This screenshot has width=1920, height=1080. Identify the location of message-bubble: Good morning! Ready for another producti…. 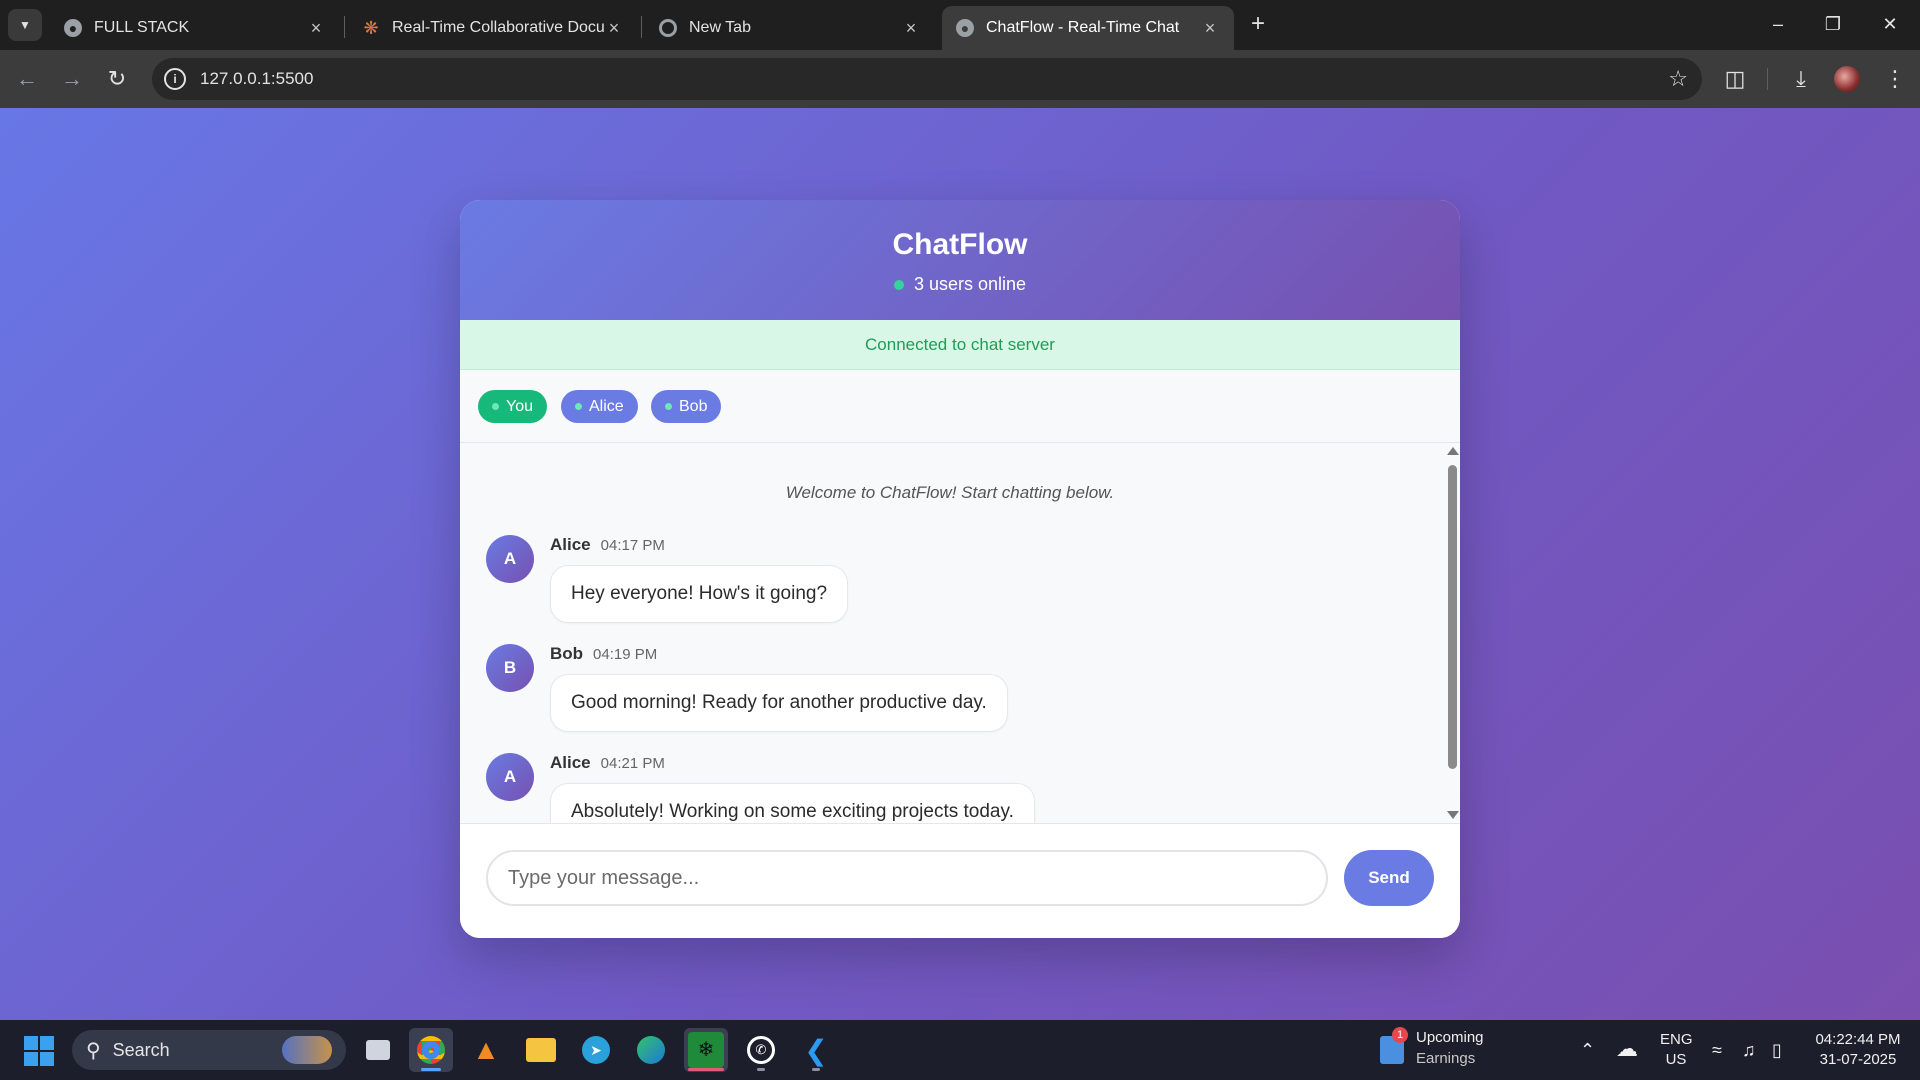
(779, 703).